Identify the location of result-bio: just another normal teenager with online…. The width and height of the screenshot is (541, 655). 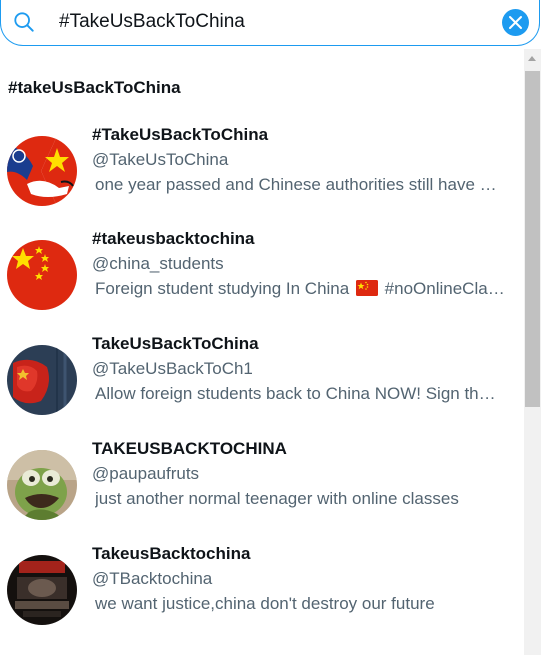
(277, 498).